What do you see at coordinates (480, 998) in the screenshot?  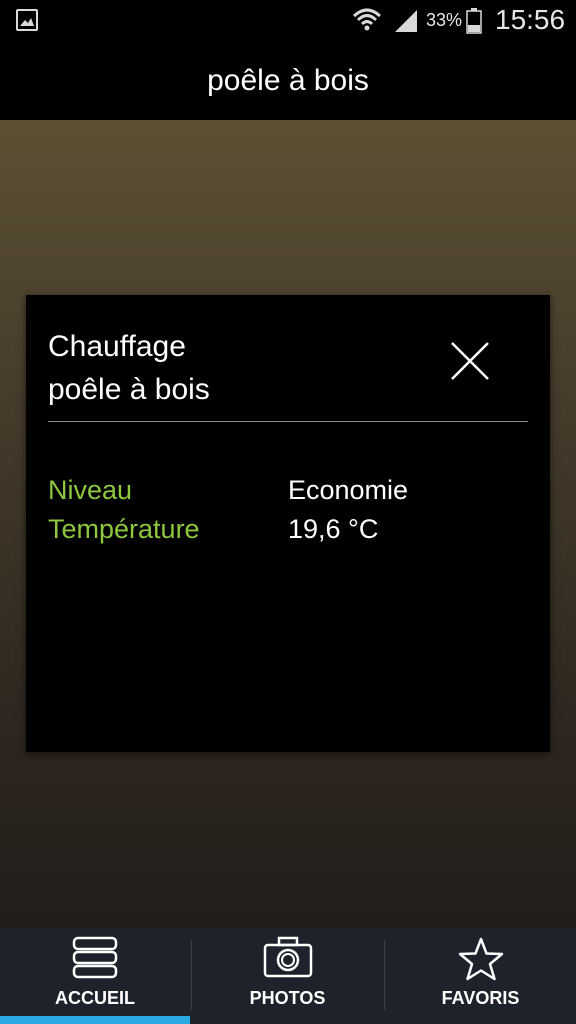 I see `tab-label: FAVORIS` at bounding box center [480, 998].